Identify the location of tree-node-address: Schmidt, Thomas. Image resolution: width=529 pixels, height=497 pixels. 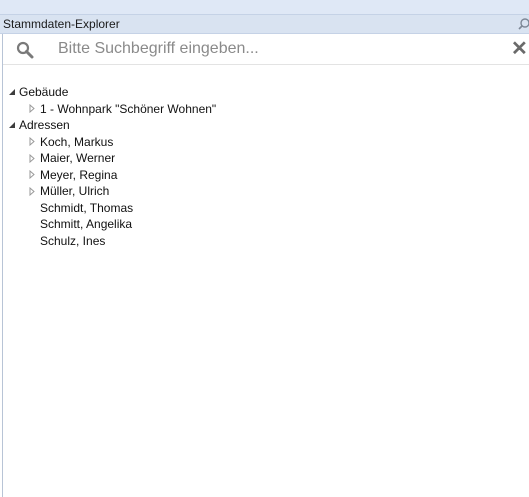
(266, 208).